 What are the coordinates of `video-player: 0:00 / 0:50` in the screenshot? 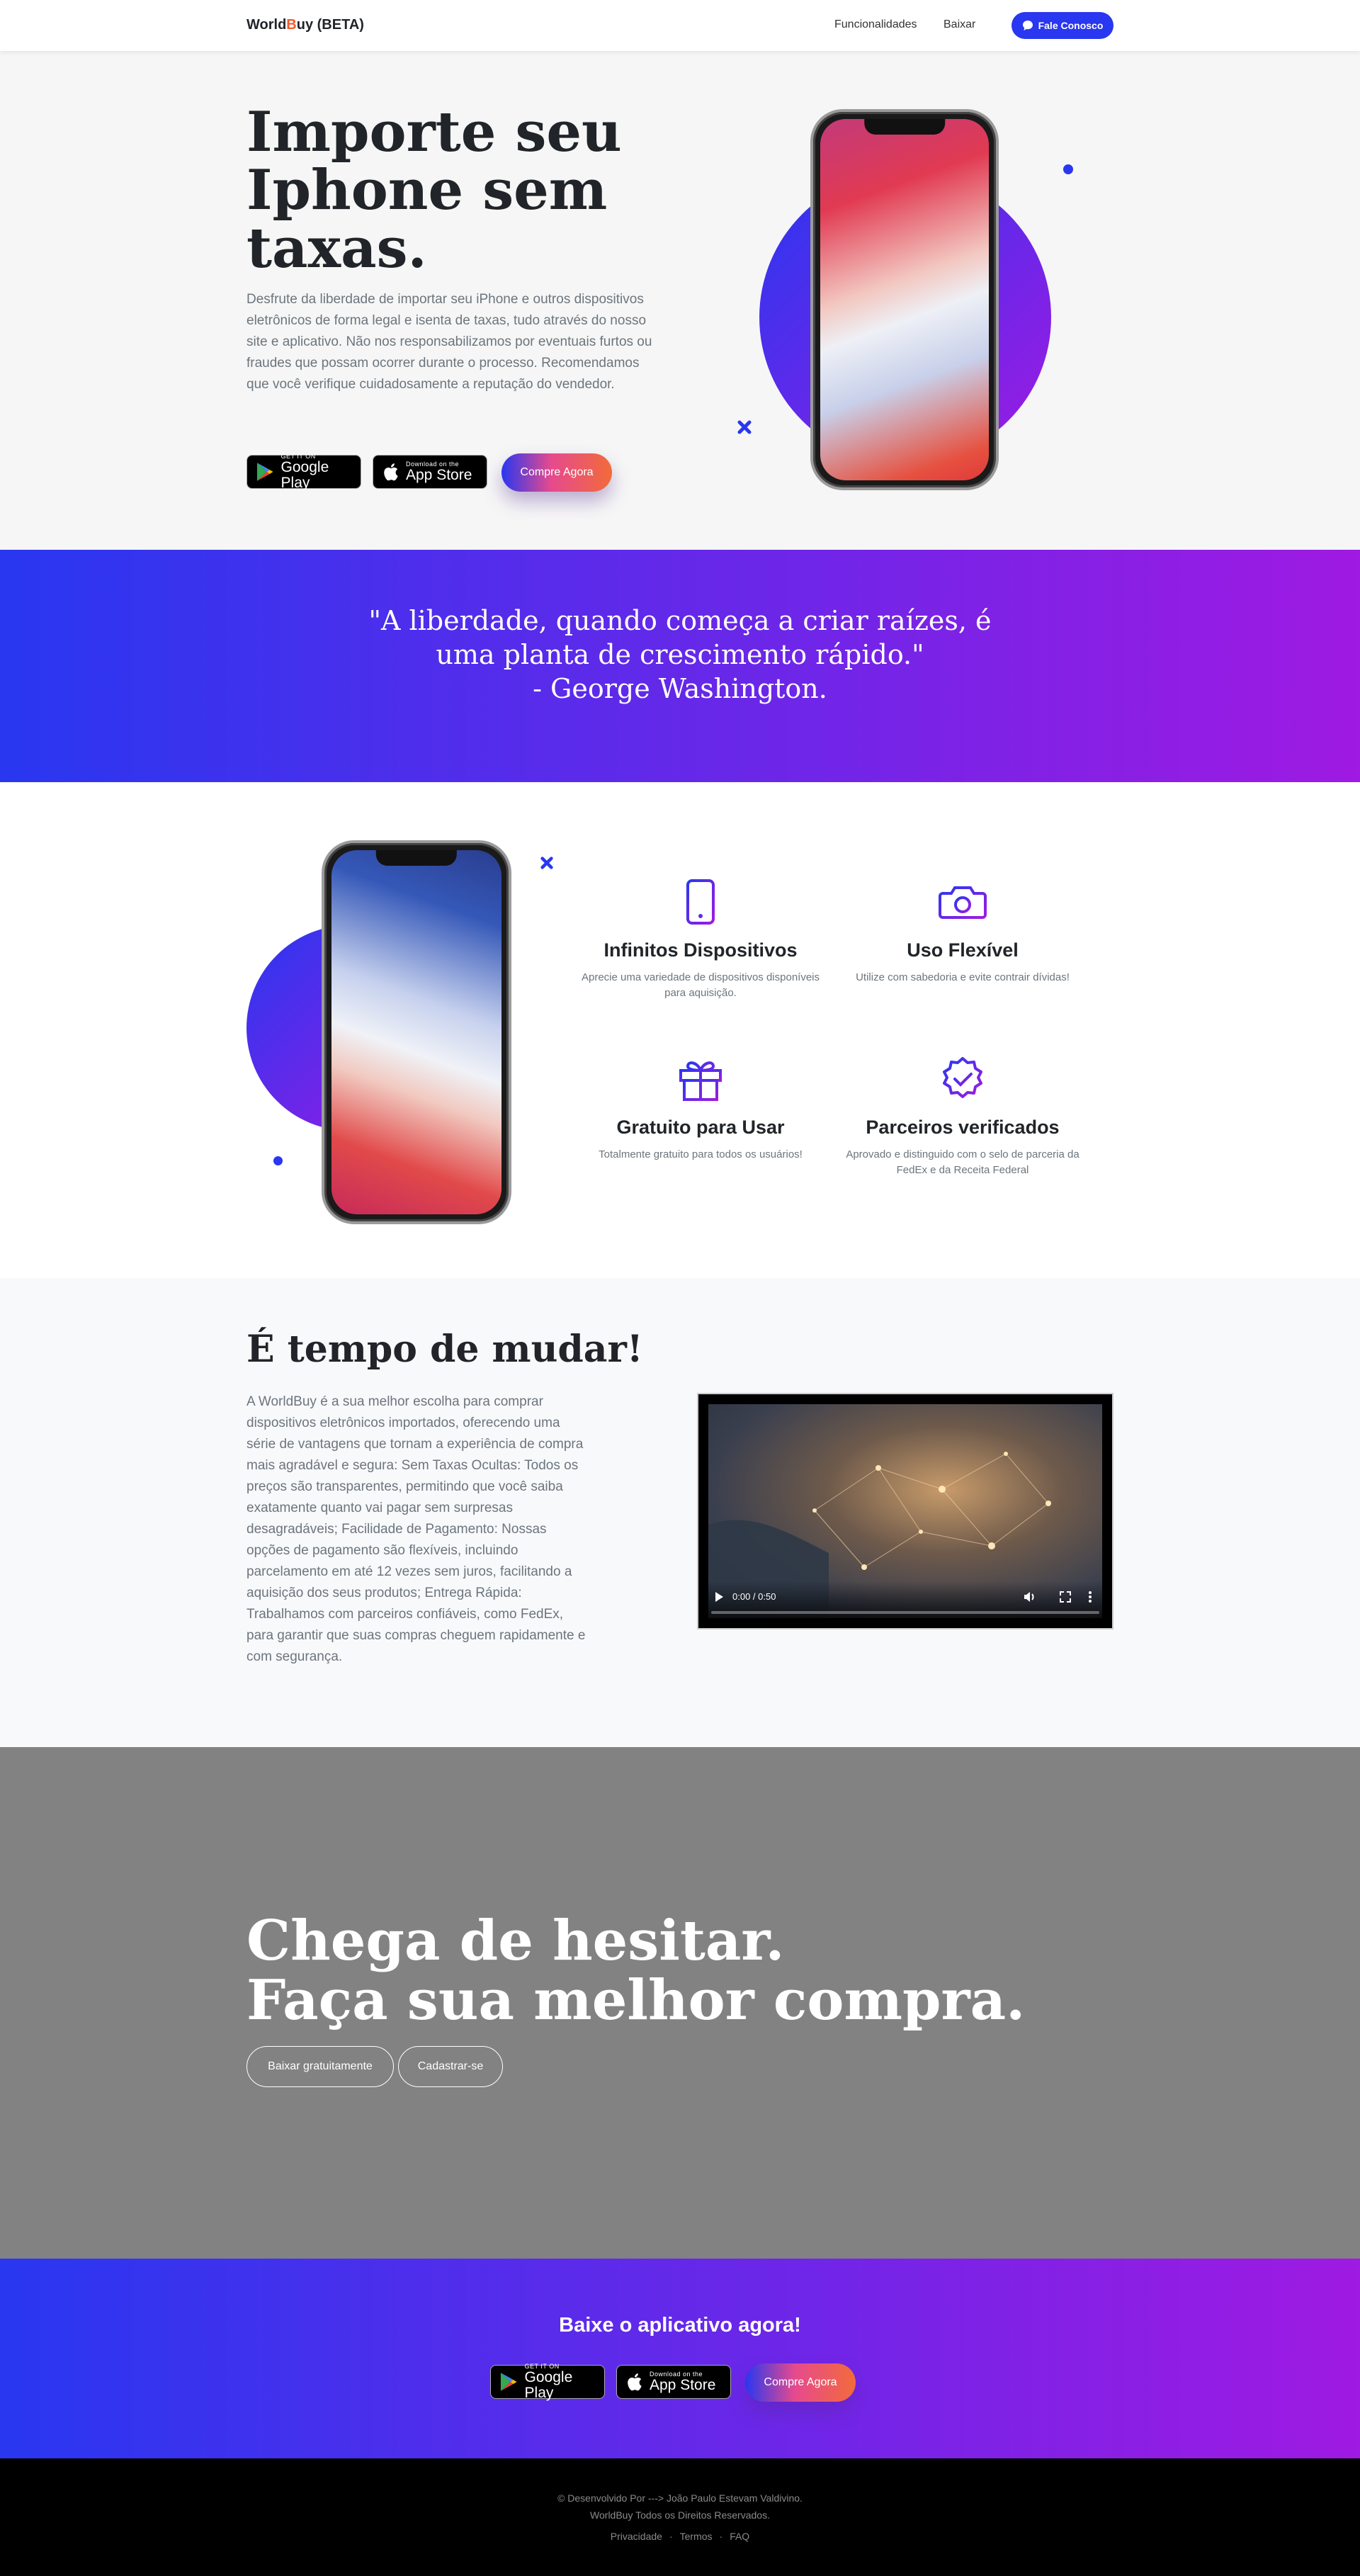 It's located at (906, 1511).